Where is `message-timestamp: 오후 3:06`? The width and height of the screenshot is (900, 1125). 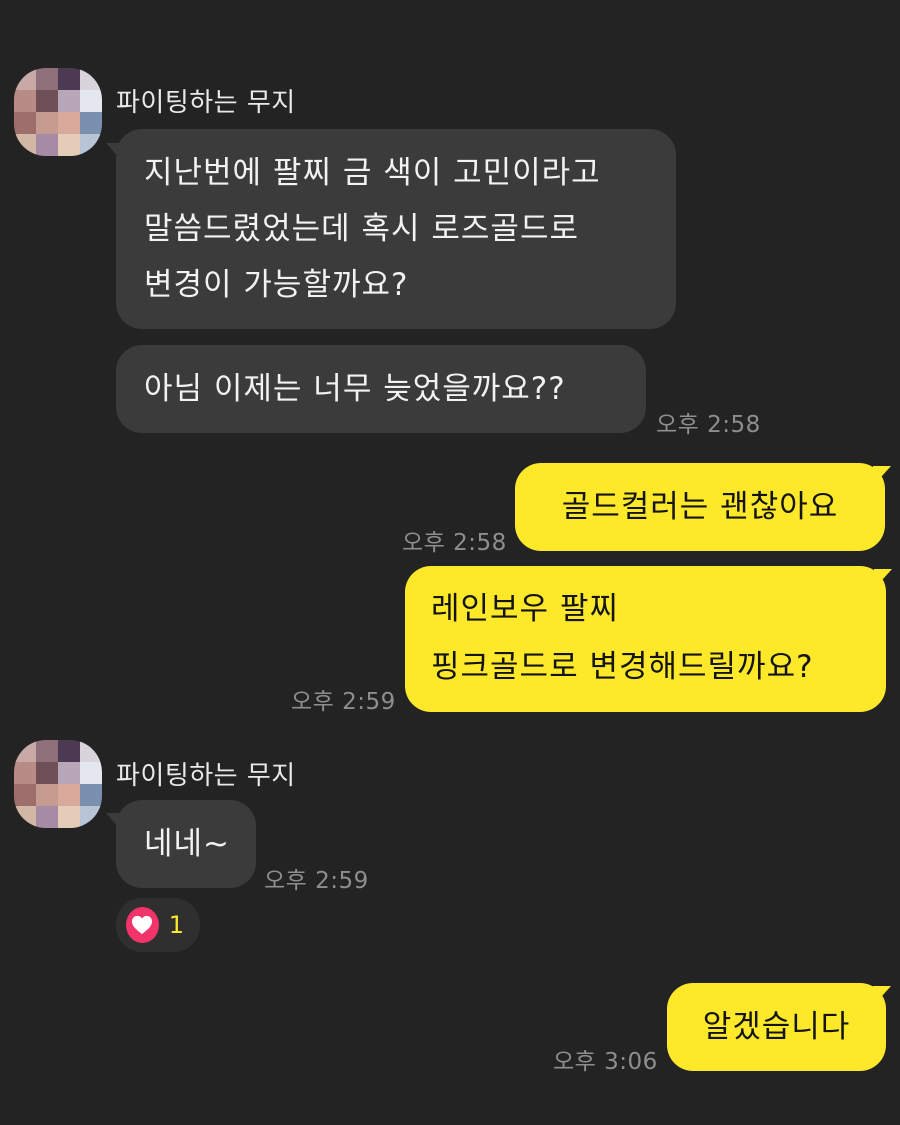
message-timestamp: 오후 3:06 is located at coordinates (605, 1062).